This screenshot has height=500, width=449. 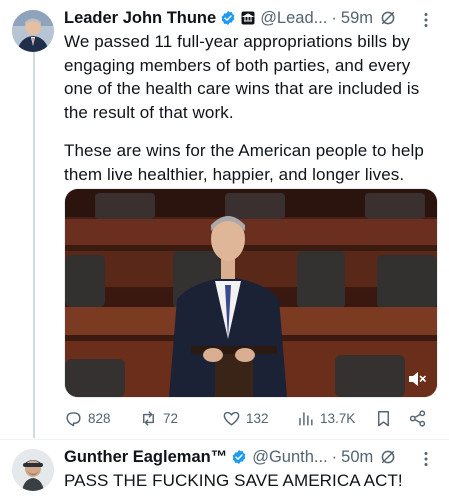 I want to click on video-muted-icon, so click(x=417, y=379).